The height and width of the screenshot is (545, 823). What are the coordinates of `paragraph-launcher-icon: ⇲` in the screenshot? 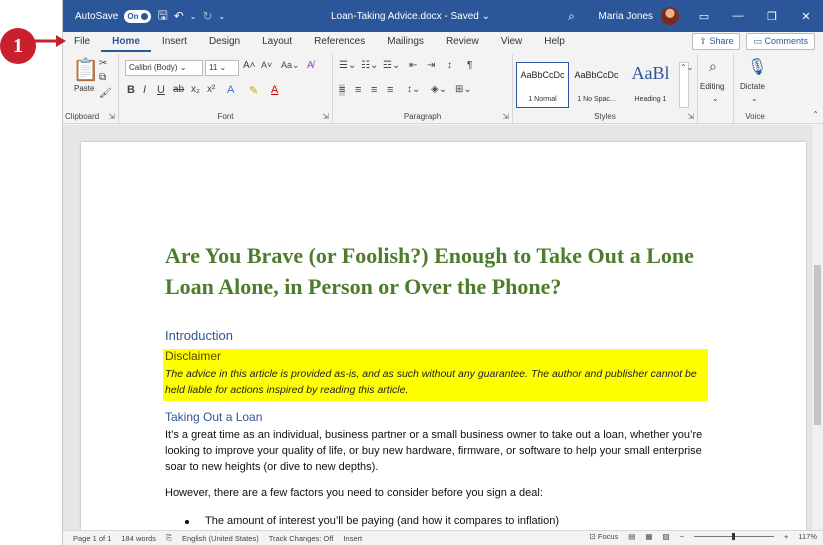 It's located at (505, 116).